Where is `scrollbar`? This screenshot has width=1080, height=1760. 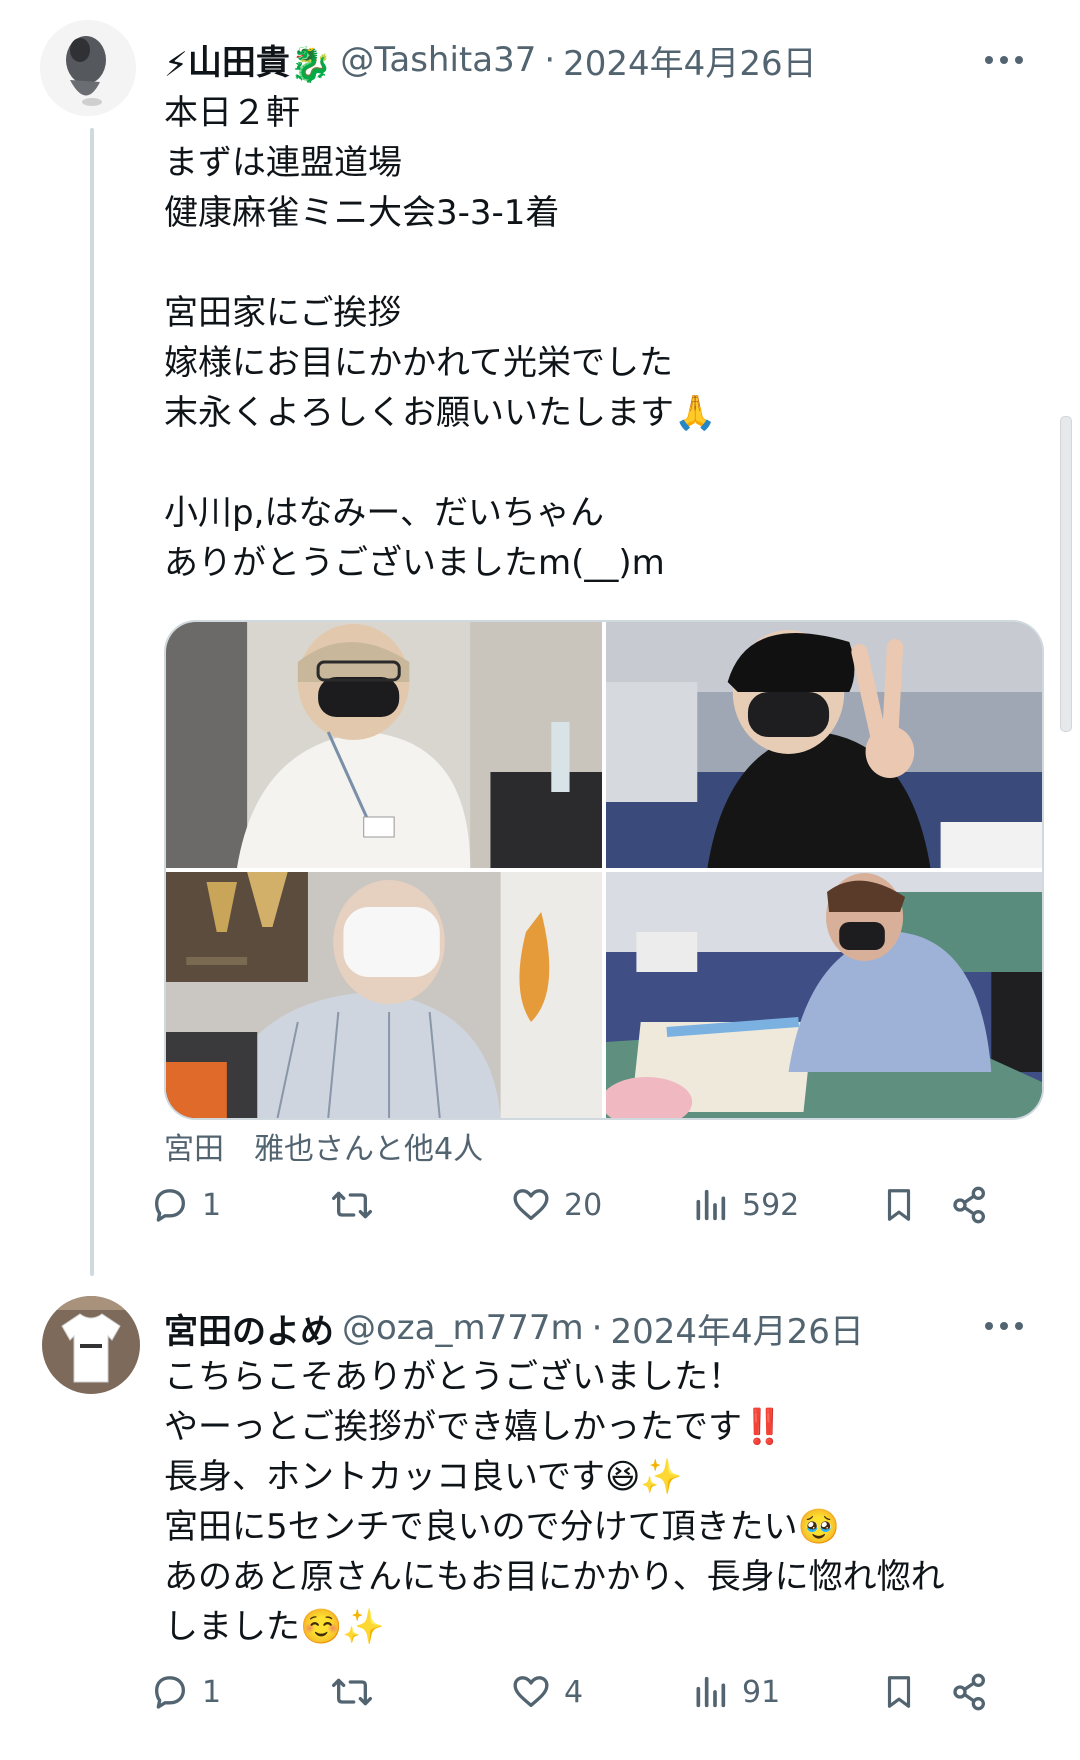
scrollbar is located at coordinates (1066, 574).